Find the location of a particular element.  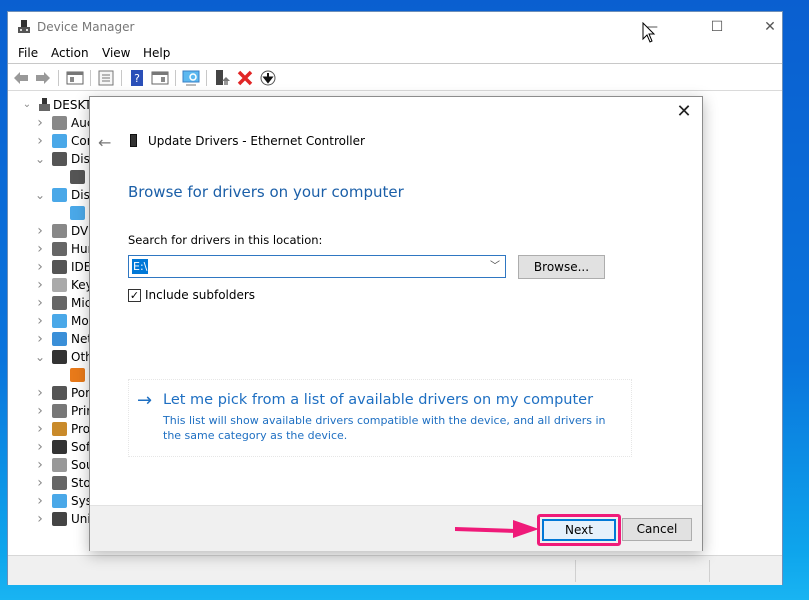

processor-icon is located at coordinates (59, 429).